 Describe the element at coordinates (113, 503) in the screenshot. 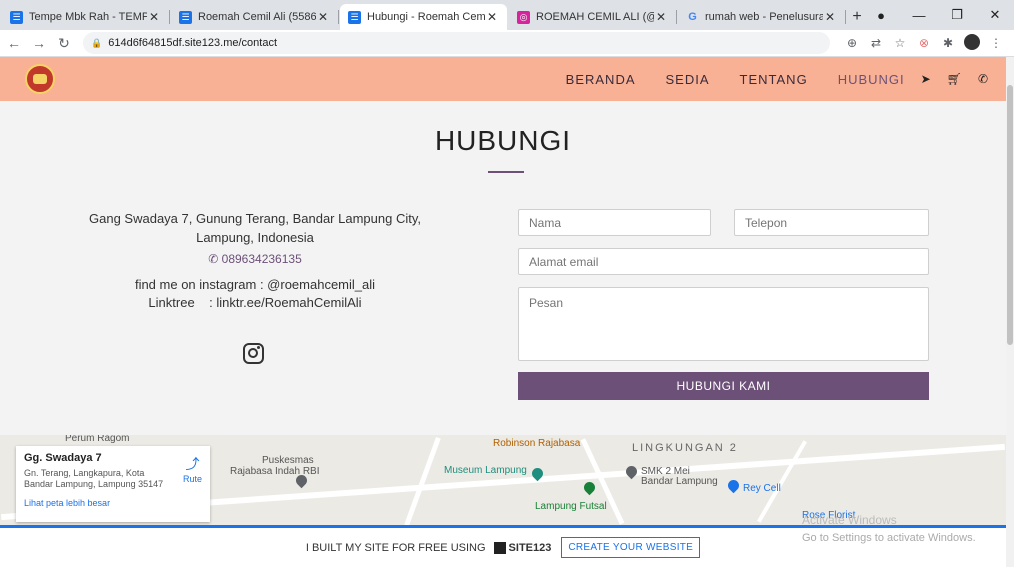

I see `larger-map-link: Lihat peta lebih besar` at that location.